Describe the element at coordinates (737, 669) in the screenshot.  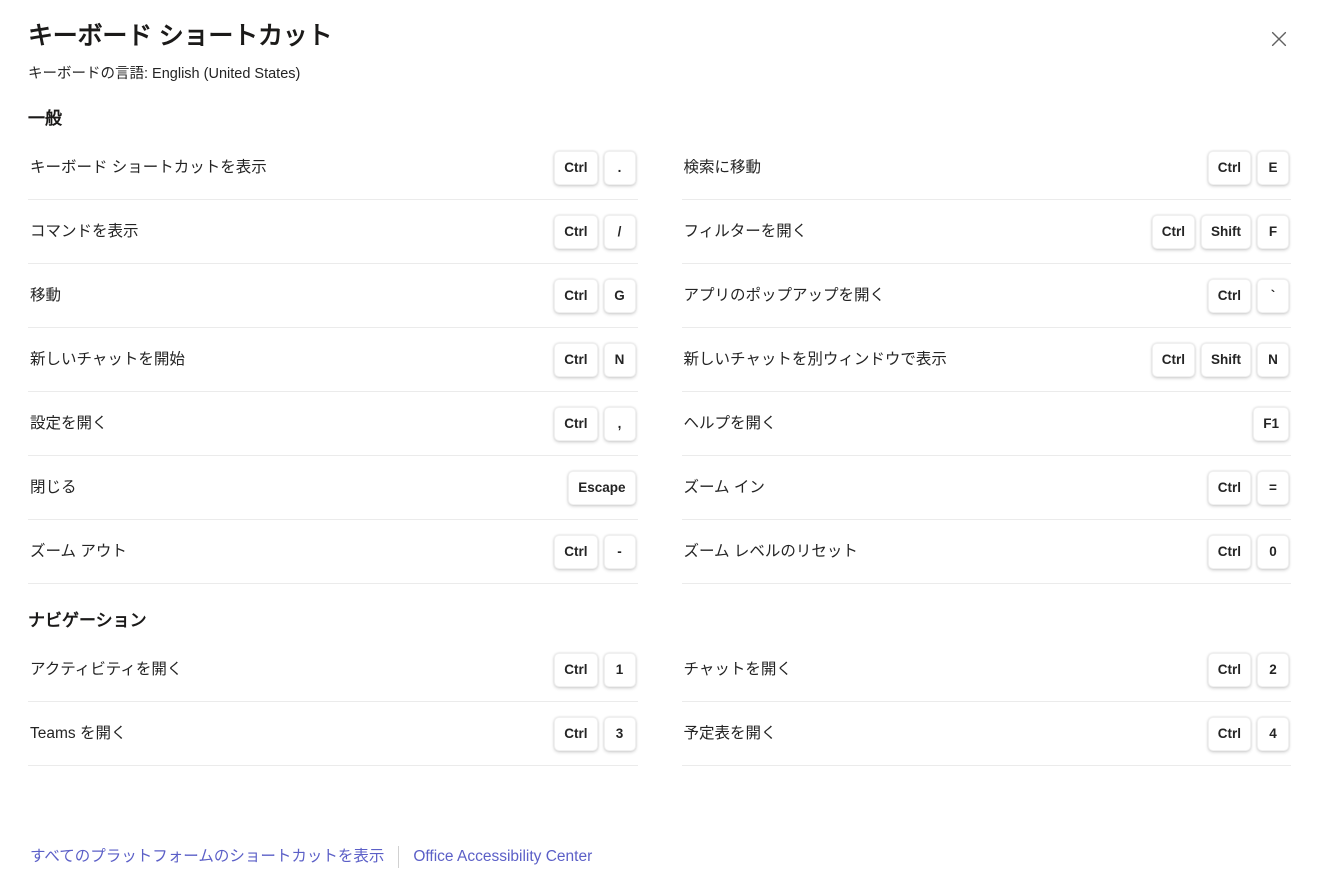
I see `shortcut-label: チャットを開く` at that location.